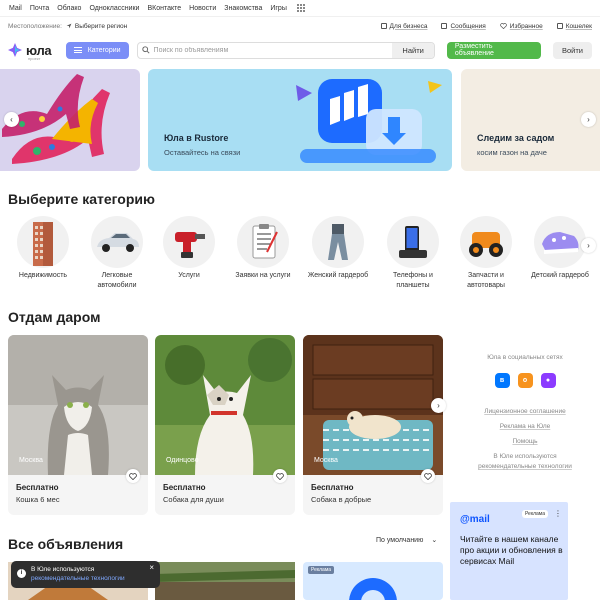 The width and height of the screenshot is (600, 600). Describe the element at coordinates (413, 50) in the screenshot. I see `search-button: Найти` at that location.